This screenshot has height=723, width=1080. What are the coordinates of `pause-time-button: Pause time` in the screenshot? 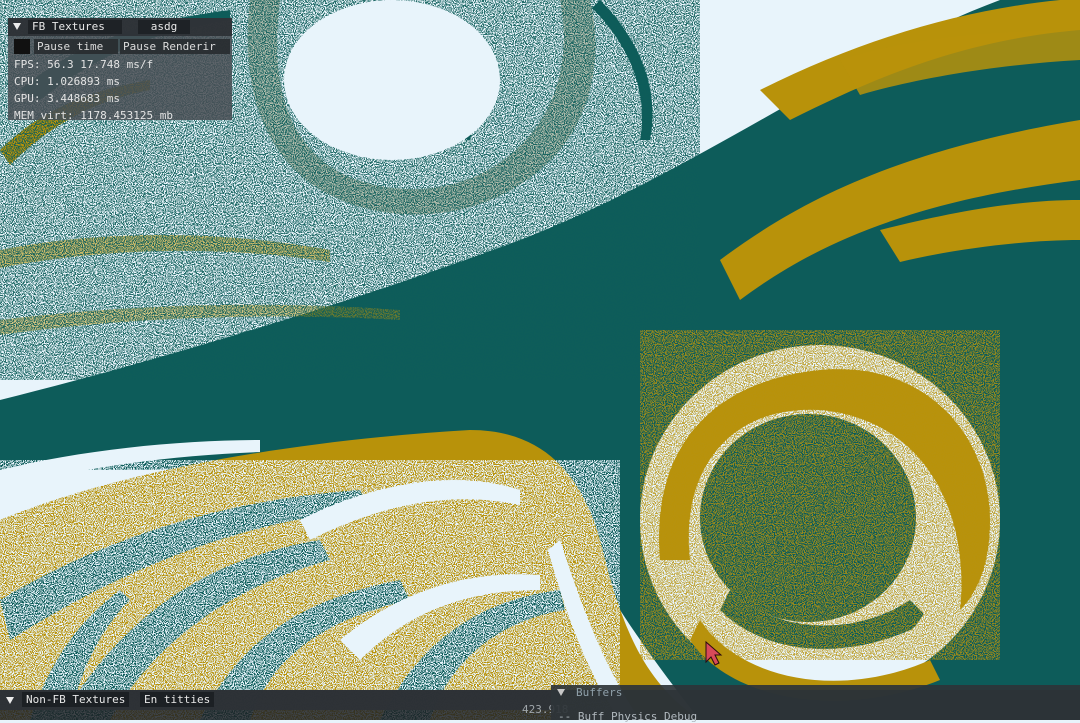 It's located at (76, 46).